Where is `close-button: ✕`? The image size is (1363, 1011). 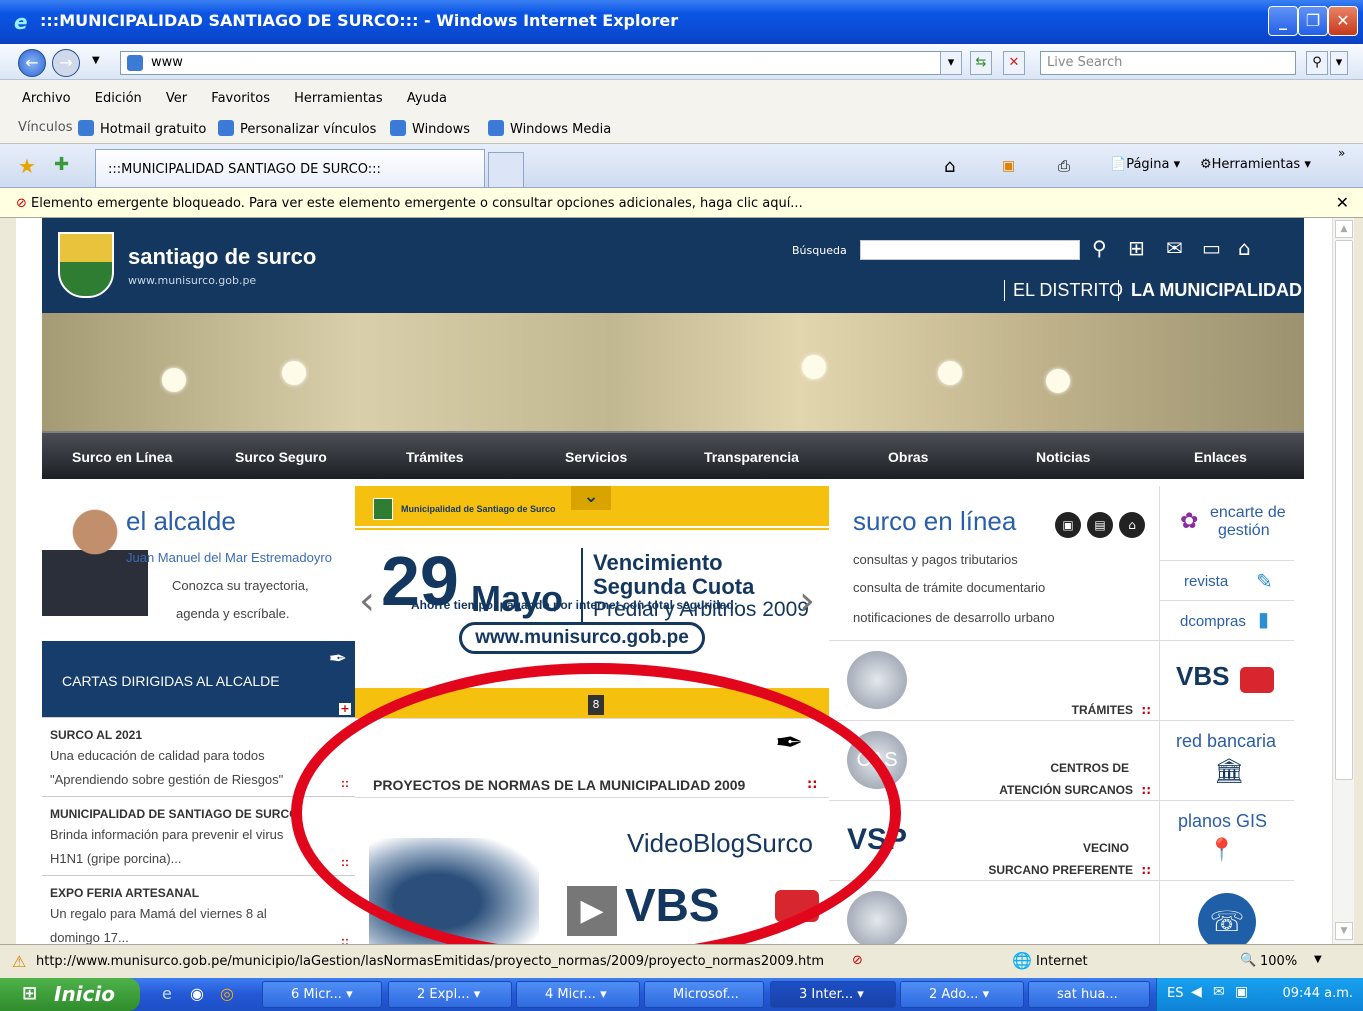
close-button: ✕ is located at coordinates (1343, 21).